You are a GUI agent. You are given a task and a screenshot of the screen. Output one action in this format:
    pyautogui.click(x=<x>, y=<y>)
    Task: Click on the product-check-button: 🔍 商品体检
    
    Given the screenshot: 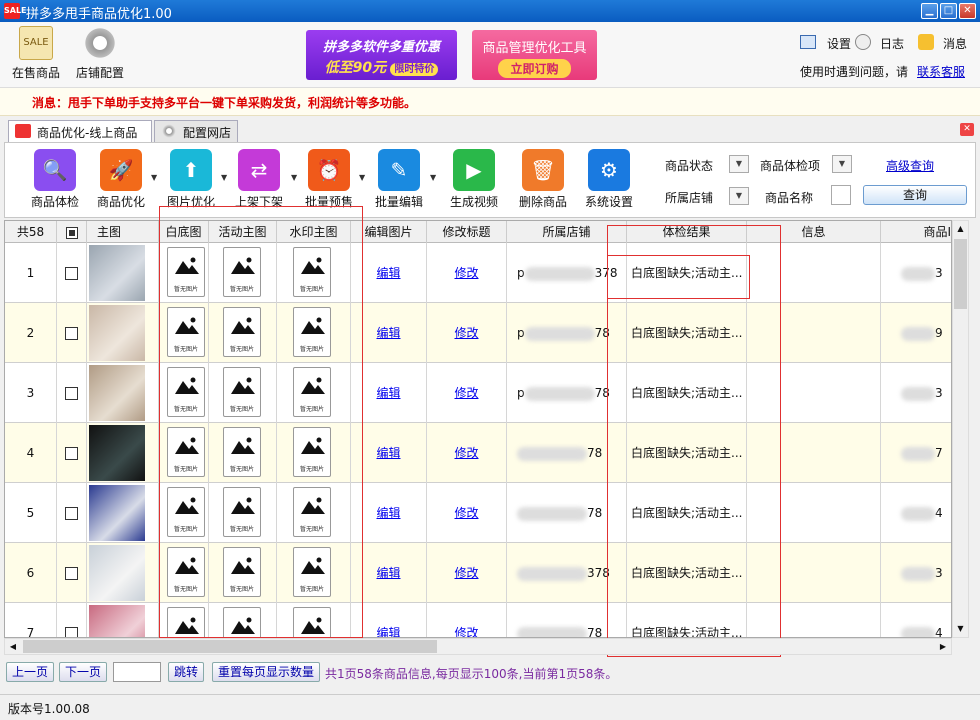 What is the action you would take?
    pyautogui.click(x=55, y=179)
    